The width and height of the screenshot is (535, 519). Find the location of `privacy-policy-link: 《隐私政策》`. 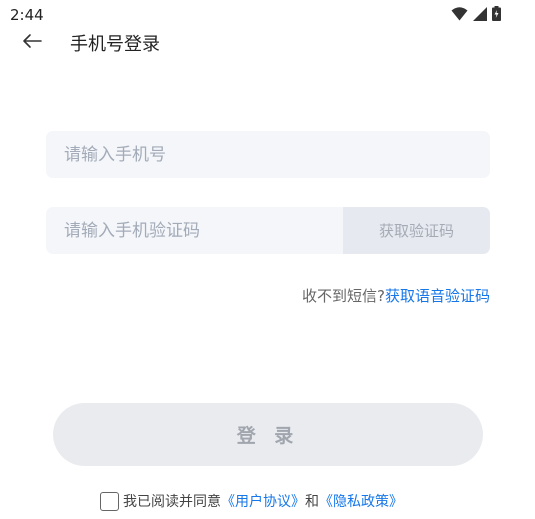

privacy-policy-link: 《隐私政策》 is located at coordinates (361, 501).